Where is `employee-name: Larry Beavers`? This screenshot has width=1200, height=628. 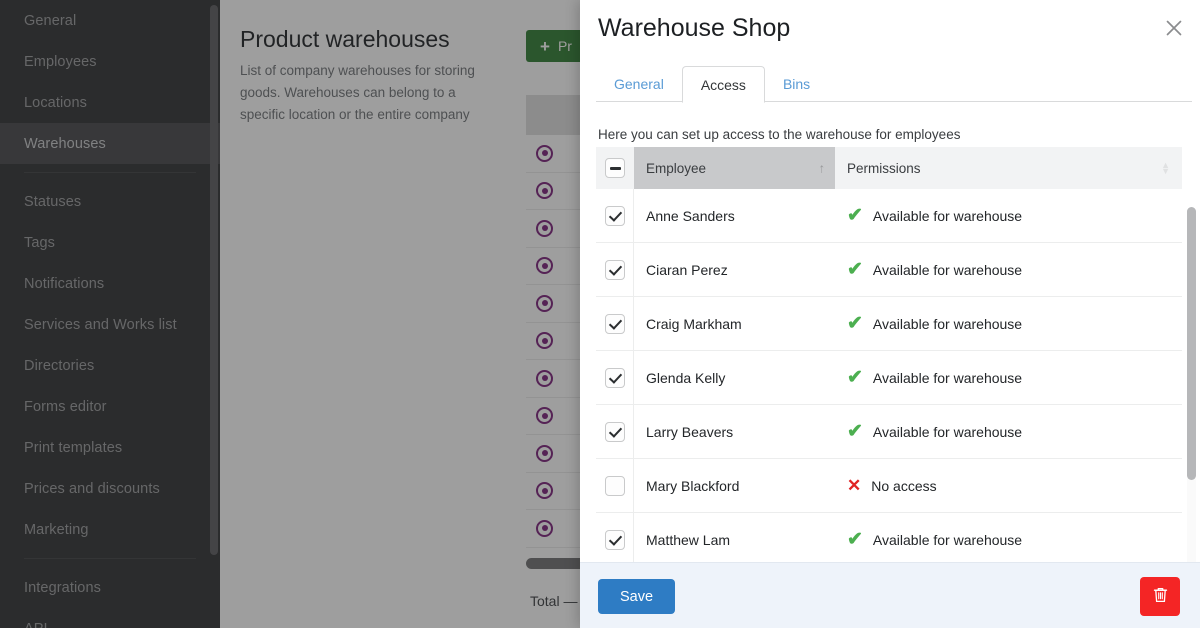 employee-name: Larry Beavers is located at coordinates (690, 431).